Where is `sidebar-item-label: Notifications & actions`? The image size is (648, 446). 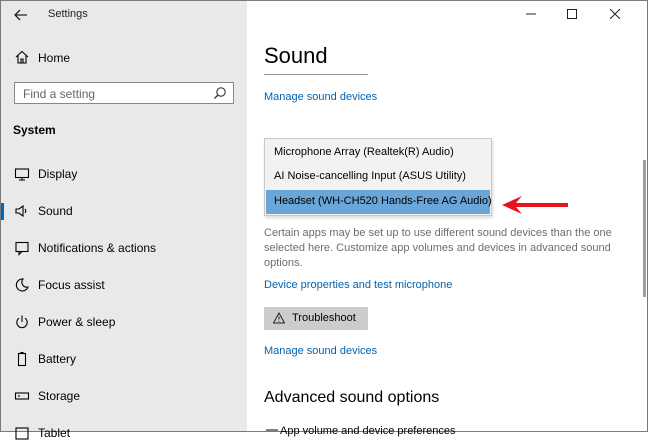
sidebar-item-label: Notifications & actions is located at coordinates (97, 248).